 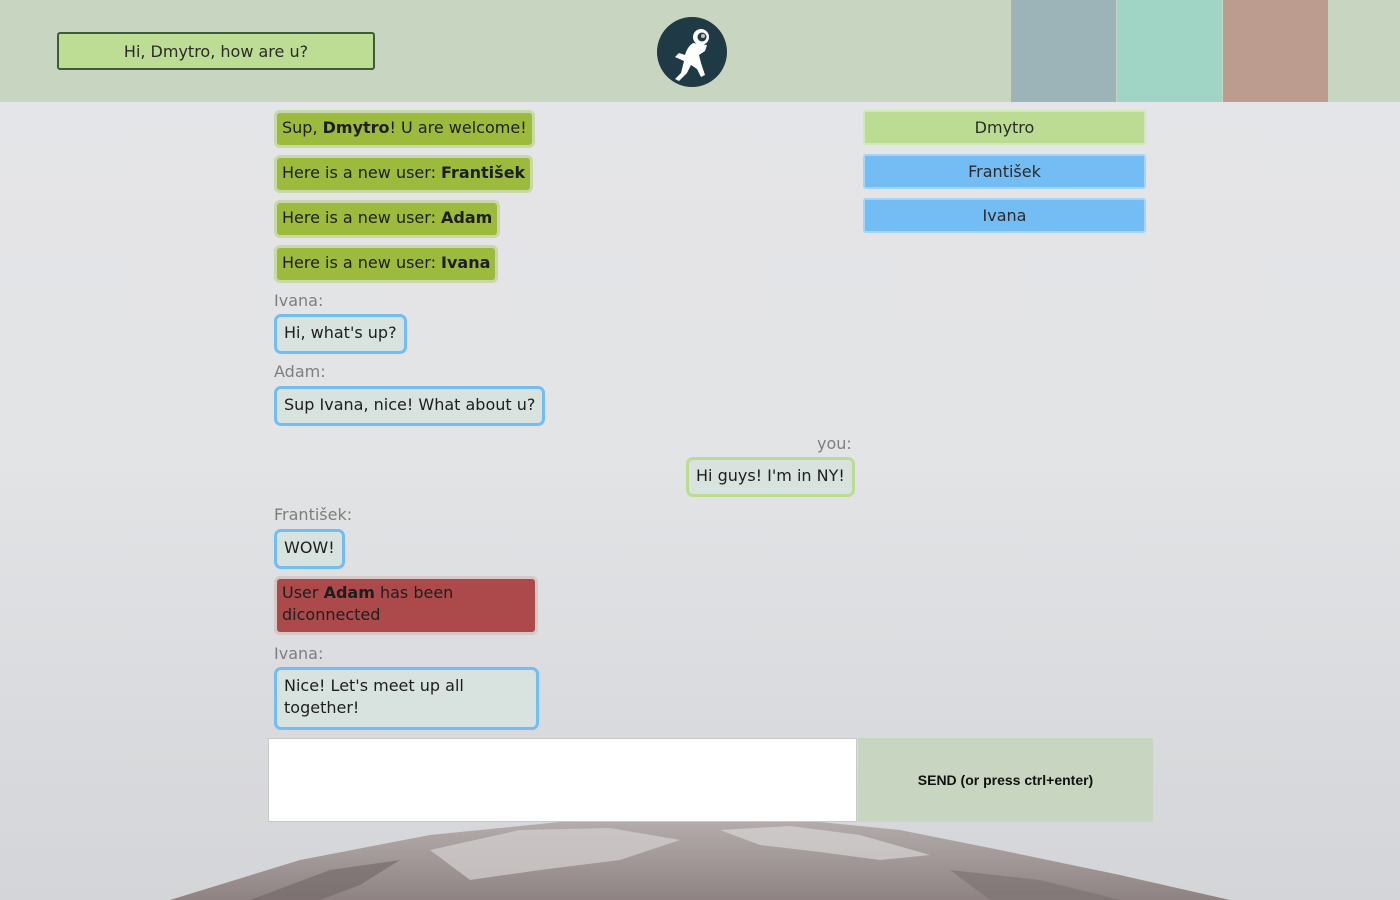 I want to click on greeting-badge: Hi, Dmytro, how are u?, so click(x=216, y=51).